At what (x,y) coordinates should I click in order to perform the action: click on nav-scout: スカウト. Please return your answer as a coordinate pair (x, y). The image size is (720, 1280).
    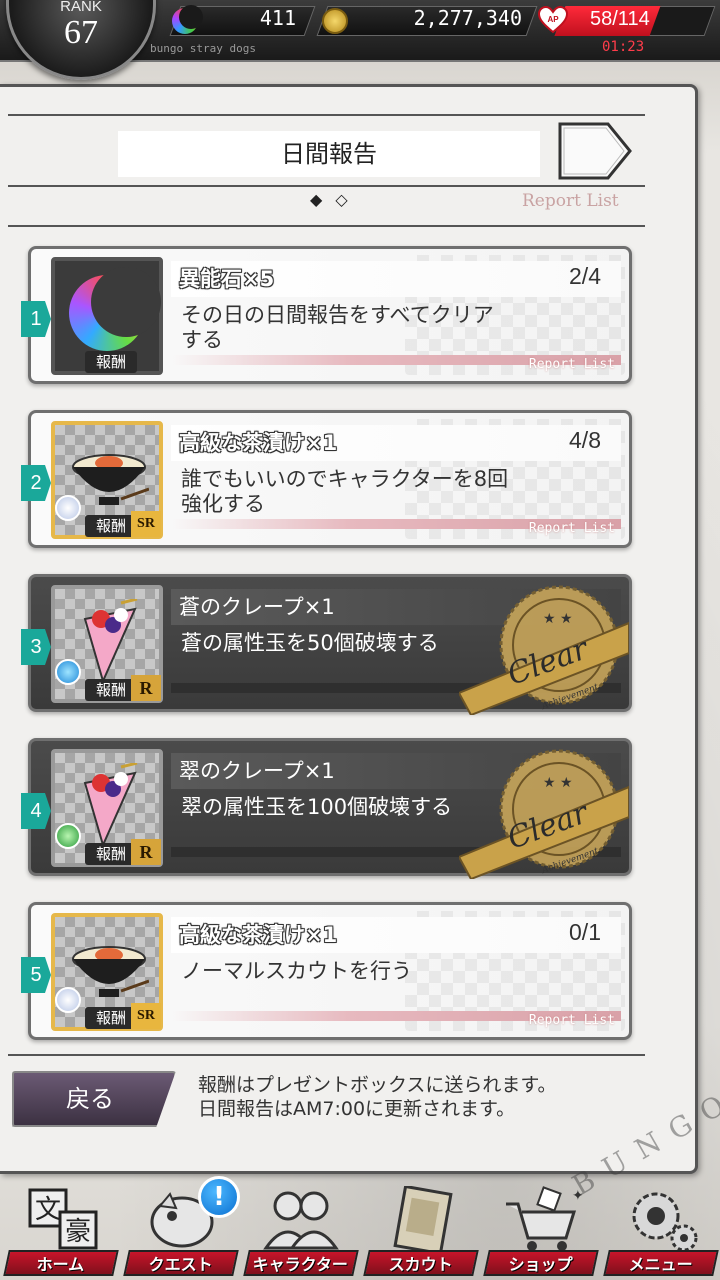
    Looking at the image, I should click on (421, 1233).